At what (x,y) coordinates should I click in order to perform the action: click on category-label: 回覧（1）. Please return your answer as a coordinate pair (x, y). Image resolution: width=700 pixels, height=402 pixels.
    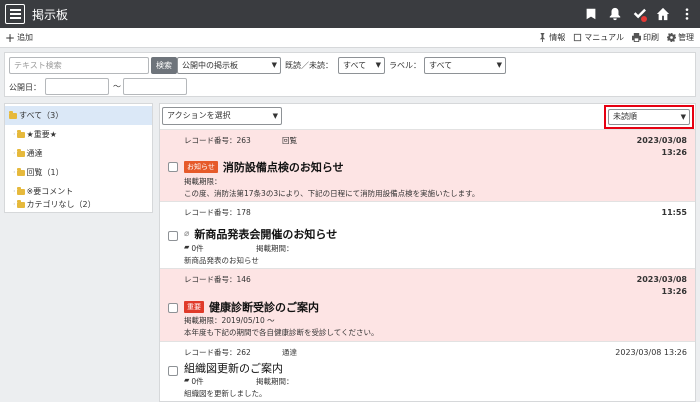
    Looking at the image, I should click on (45, 172).